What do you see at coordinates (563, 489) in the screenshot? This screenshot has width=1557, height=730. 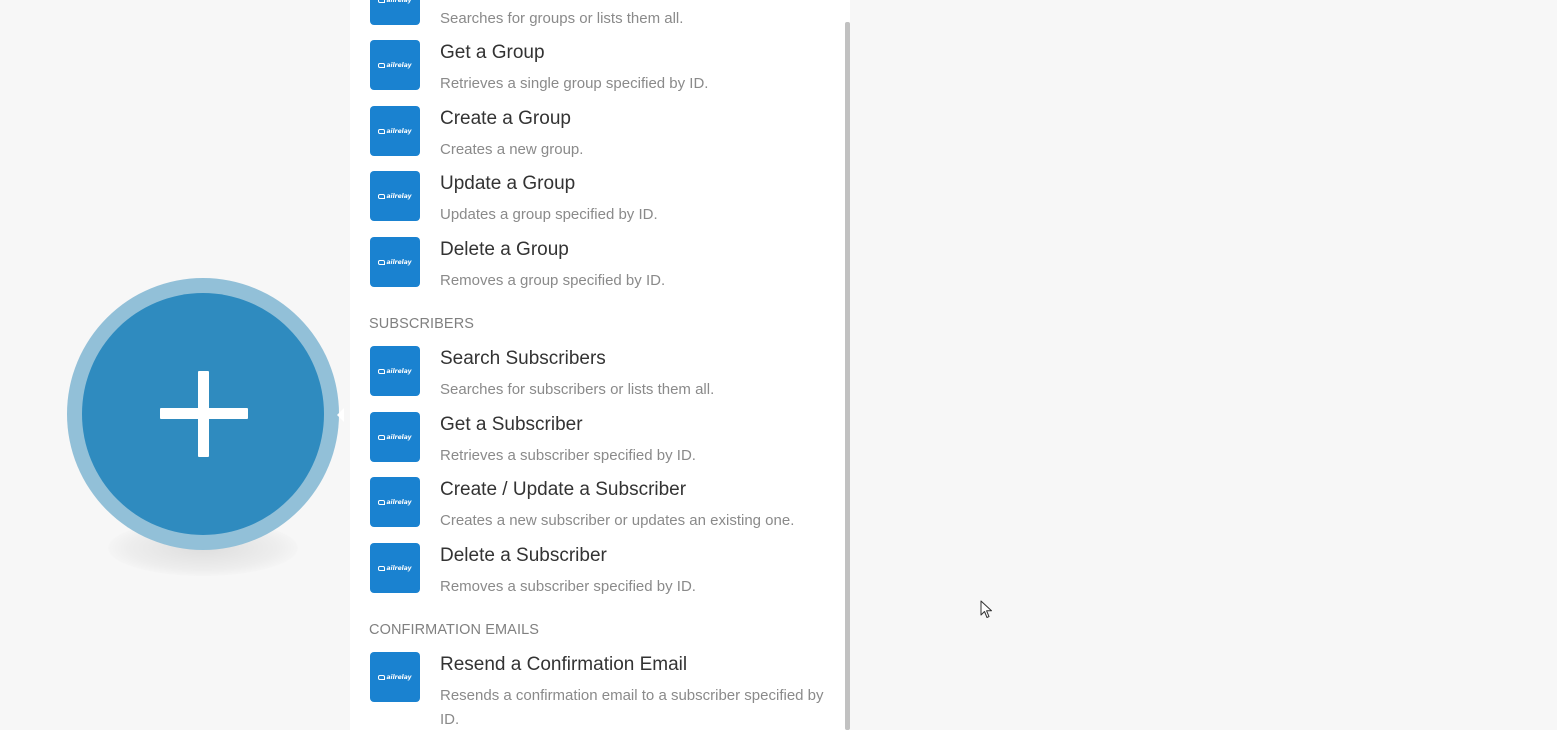 I see `module-item-title: Create / Update a Subscriber` at bounding box center [563, 489].